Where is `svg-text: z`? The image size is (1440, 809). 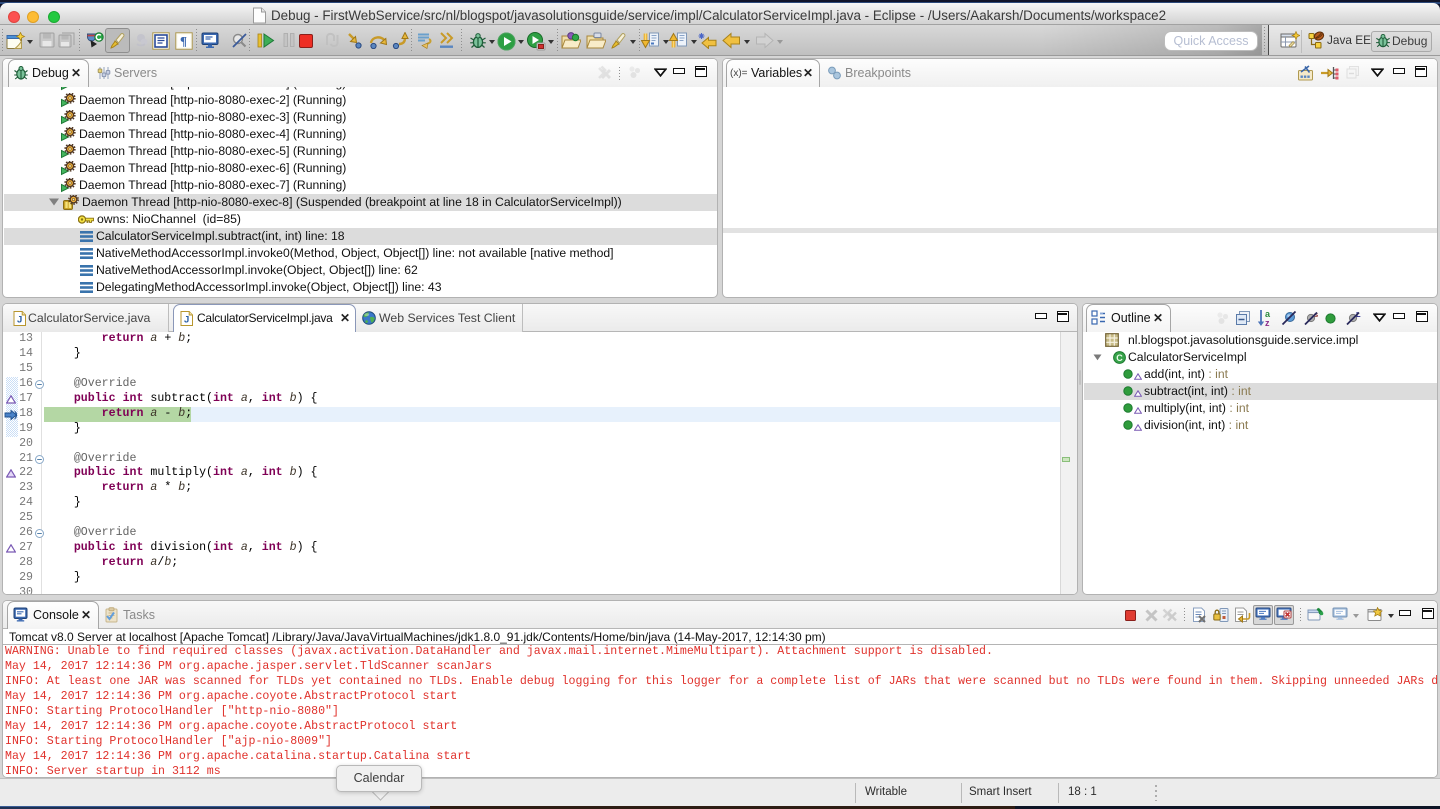
svg-text: z is located at coordinates (1267, 322).